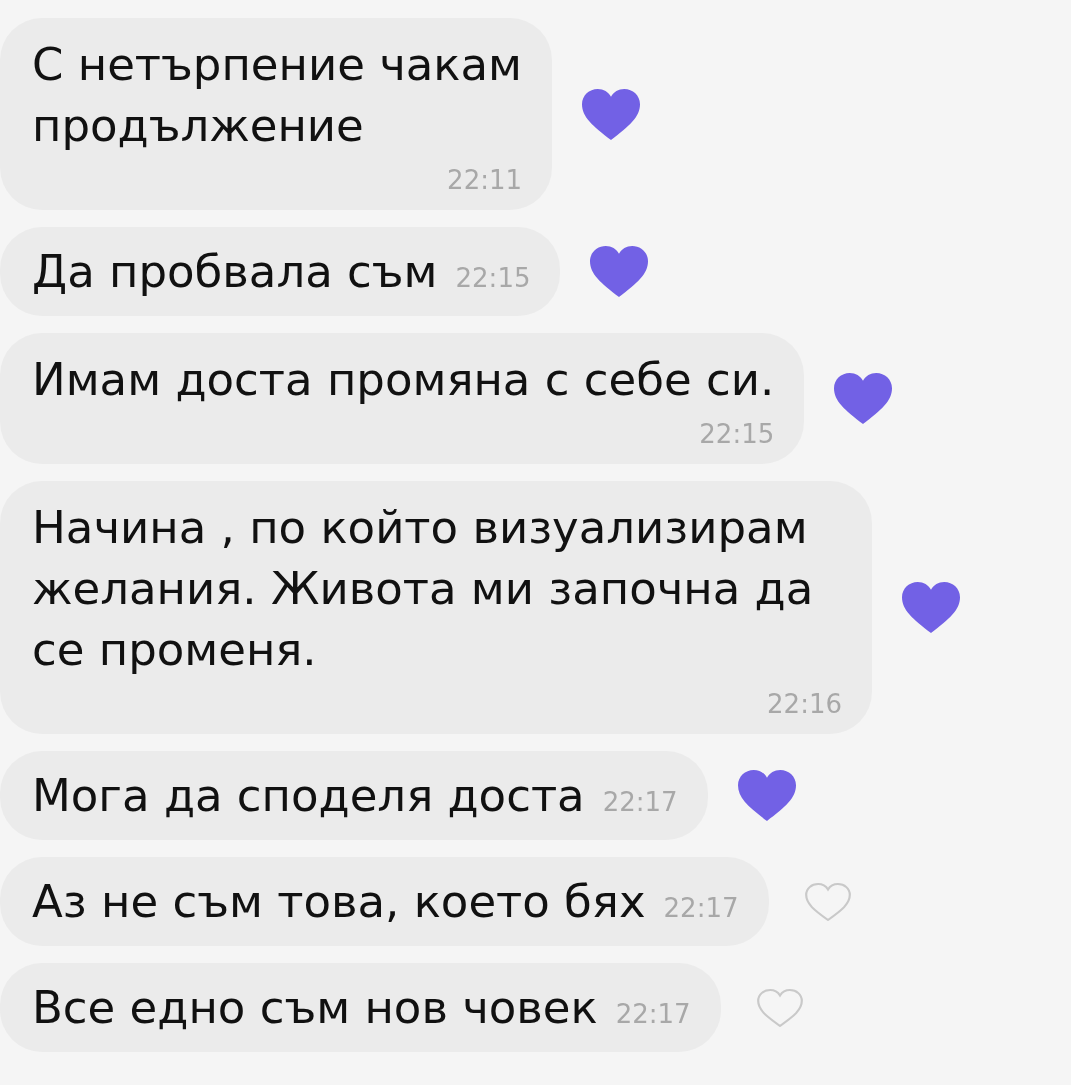 The height and width of the screenshot is (1085, 1071). Describe the element at coordinates (277, 95) in the screenshot. I see `message-text: С нетърпение чакам продължение` at that location.